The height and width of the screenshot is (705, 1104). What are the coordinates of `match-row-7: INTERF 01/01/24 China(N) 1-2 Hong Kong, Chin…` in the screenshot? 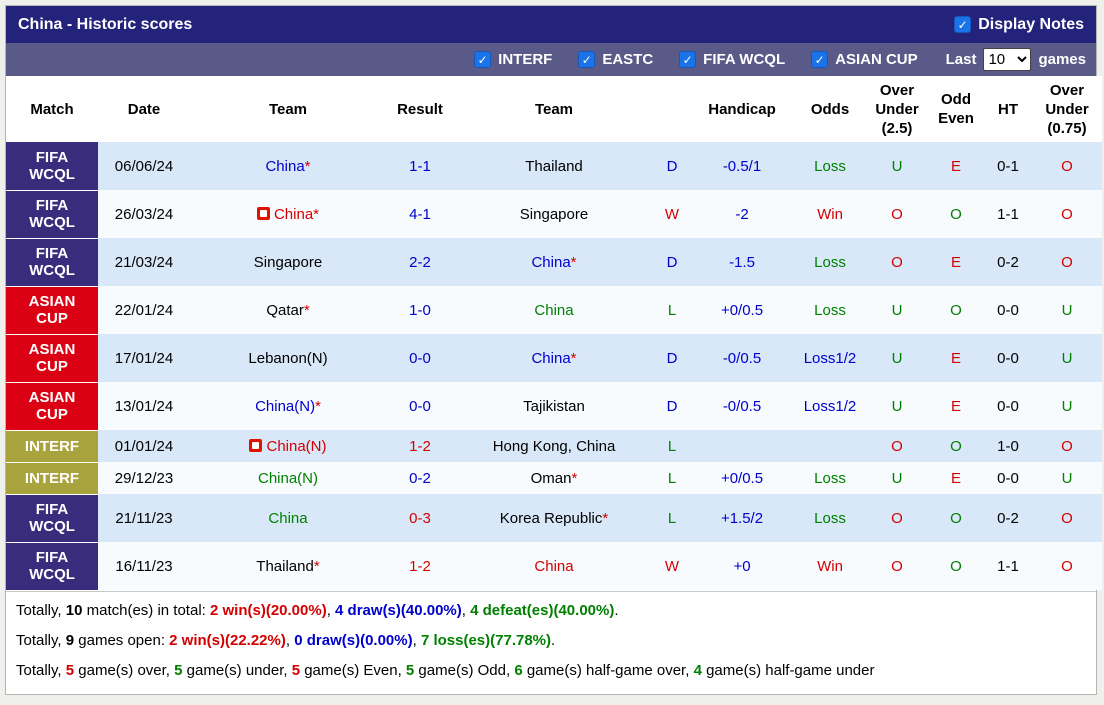 It's located at (554, 446).